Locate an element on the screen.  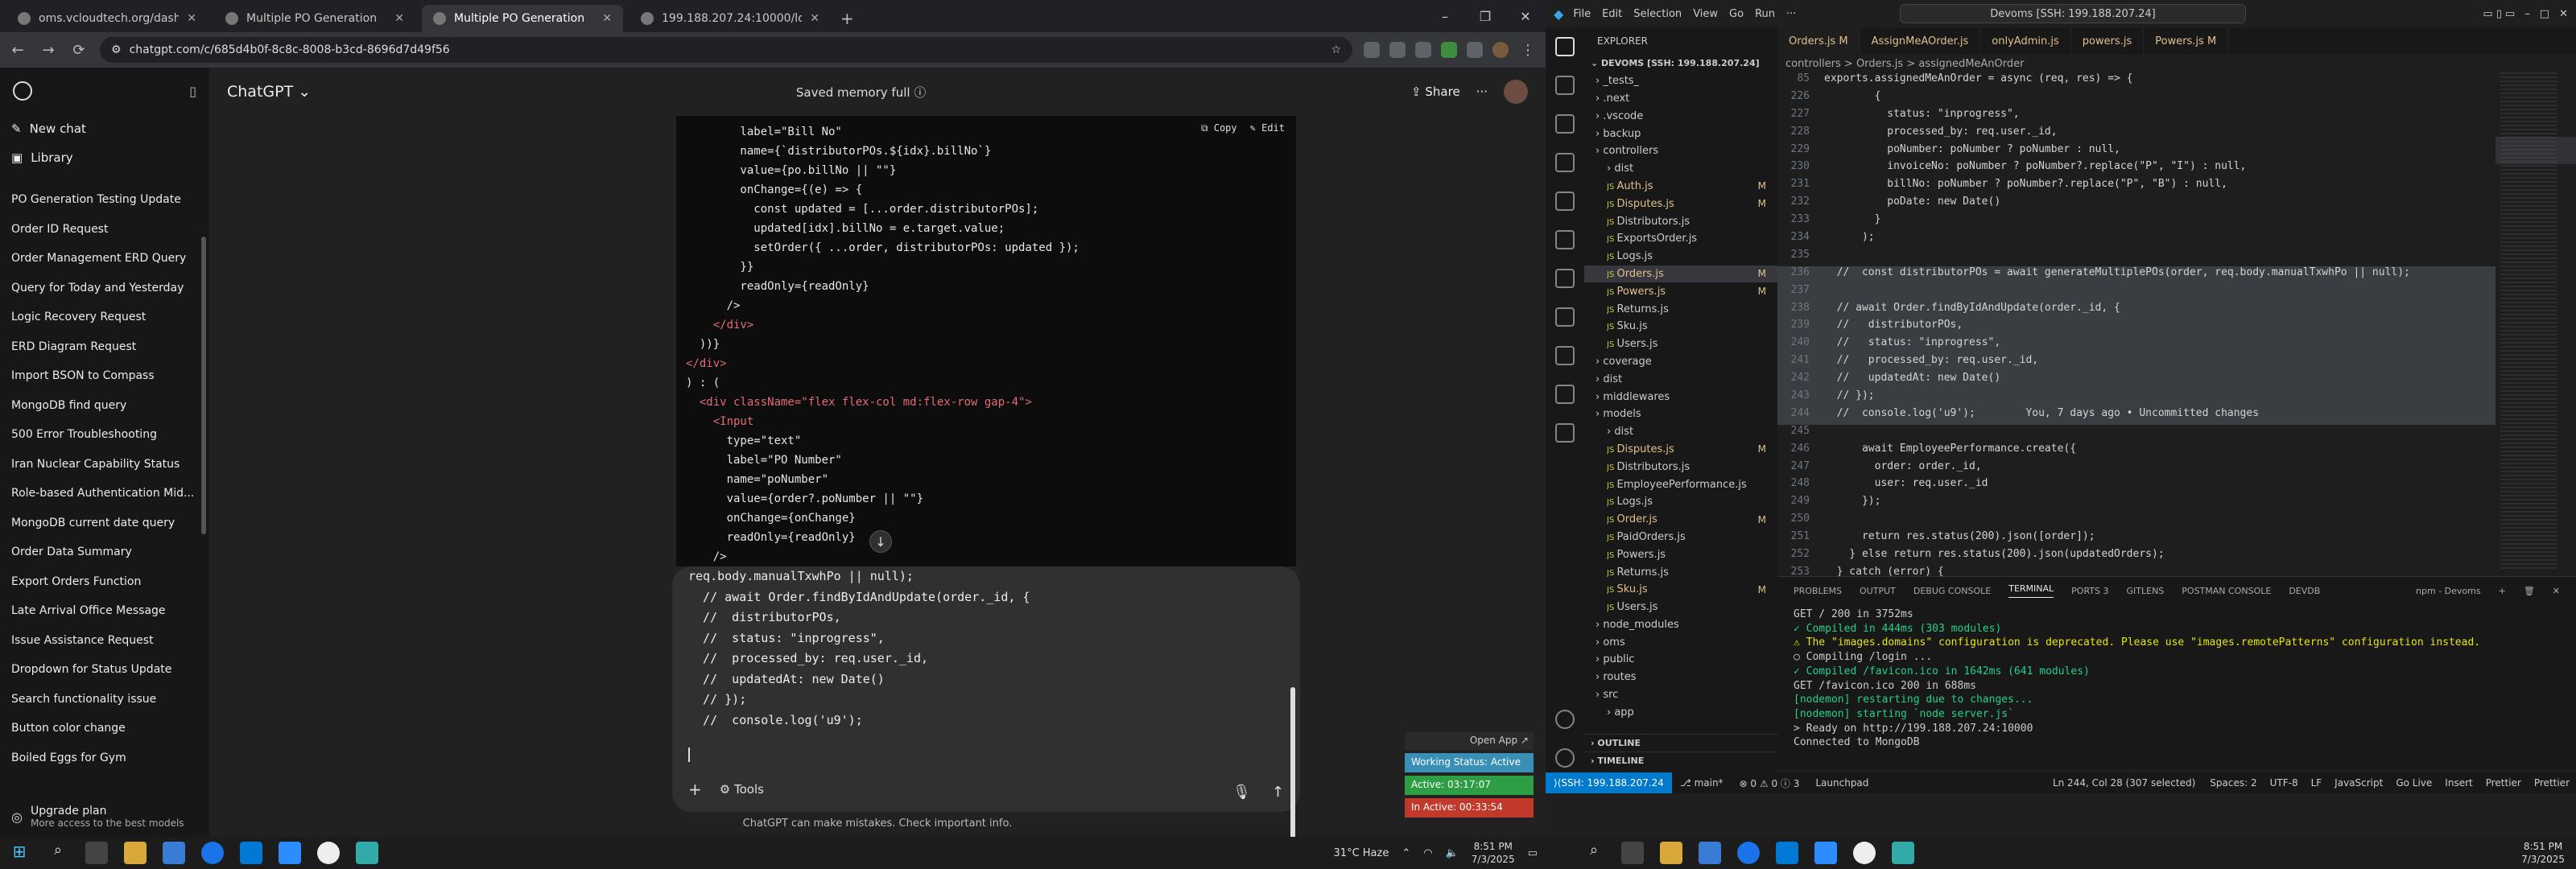
folder-item: › .next is located at coordinates (1681, 99).